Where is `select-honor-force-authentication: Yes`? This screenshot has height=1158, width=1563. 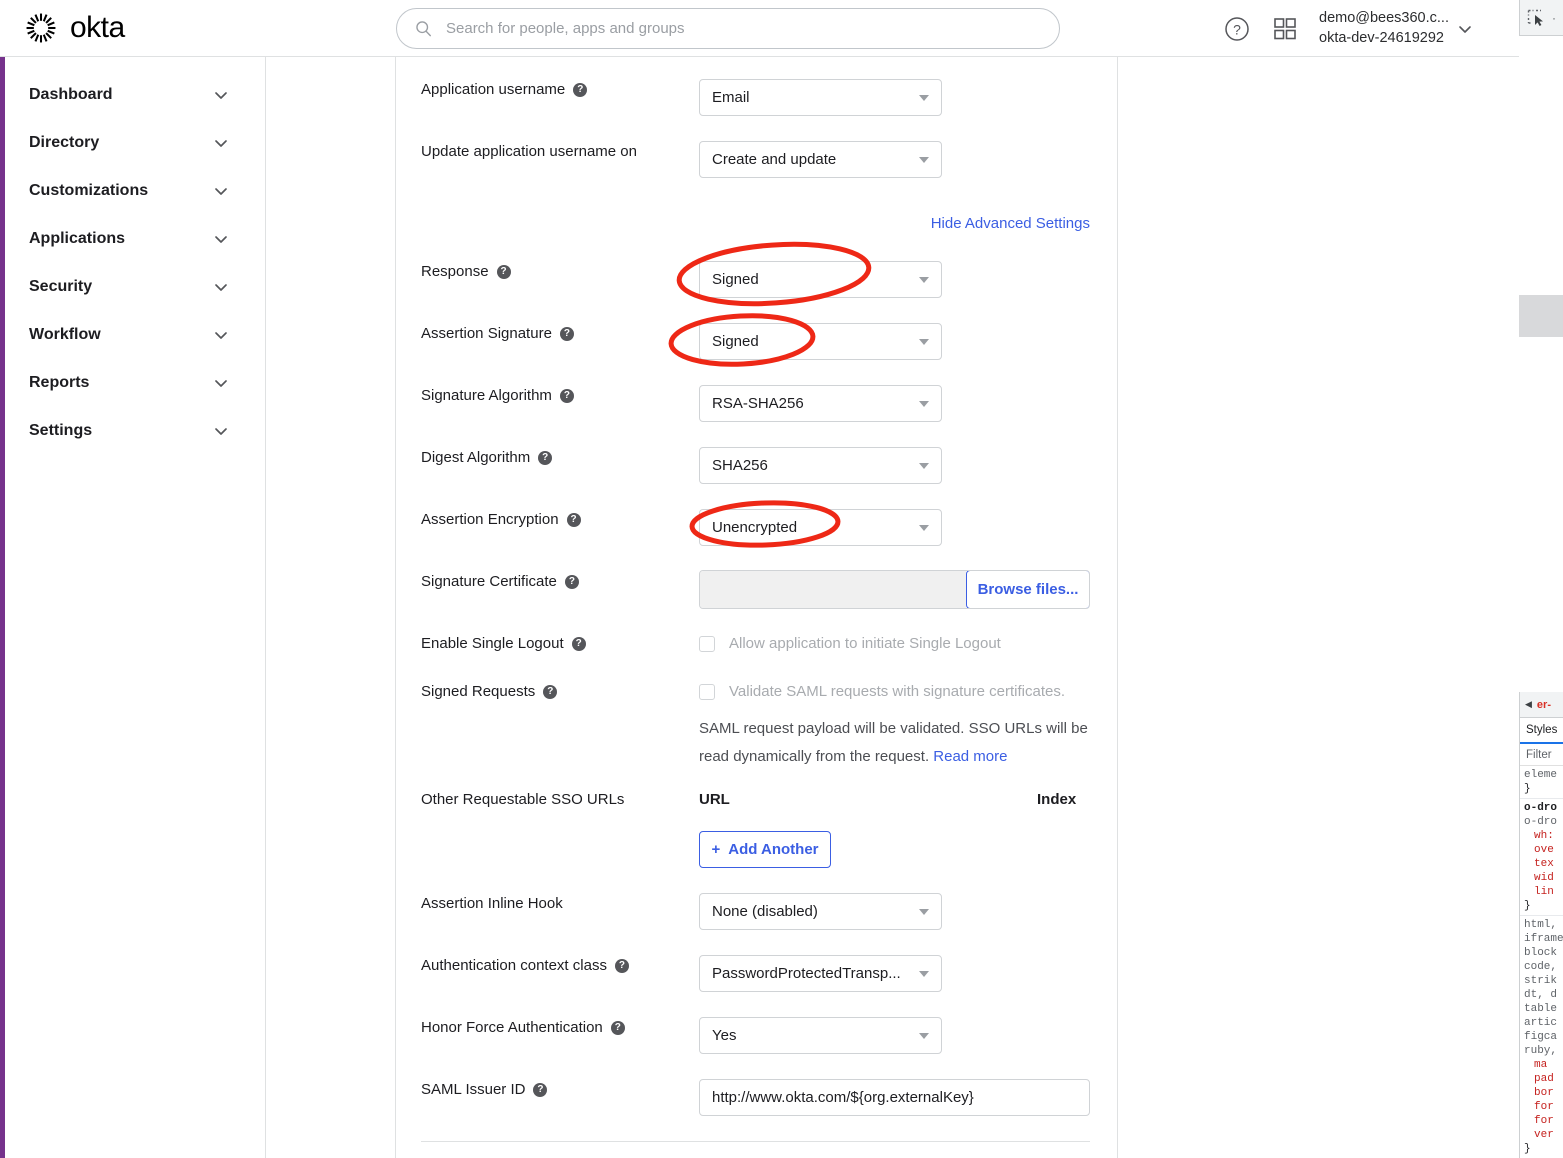 select-honor-force-authentication: Yes is located at coordinates (820, 1035).